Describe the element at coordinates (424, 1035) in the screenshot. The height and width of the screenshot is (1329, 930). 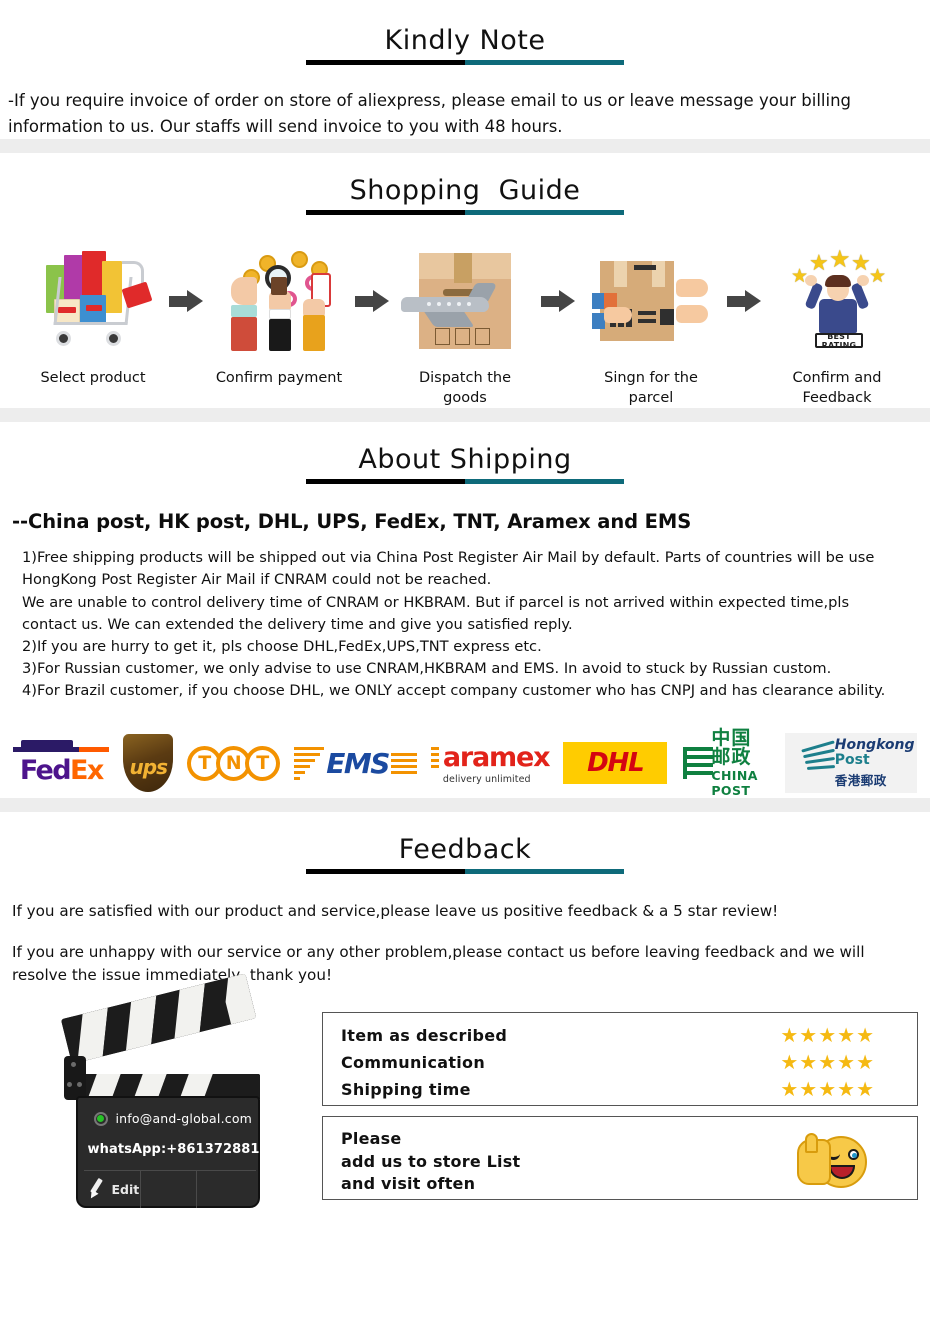
I see `rating-label: Item as described` at that location.